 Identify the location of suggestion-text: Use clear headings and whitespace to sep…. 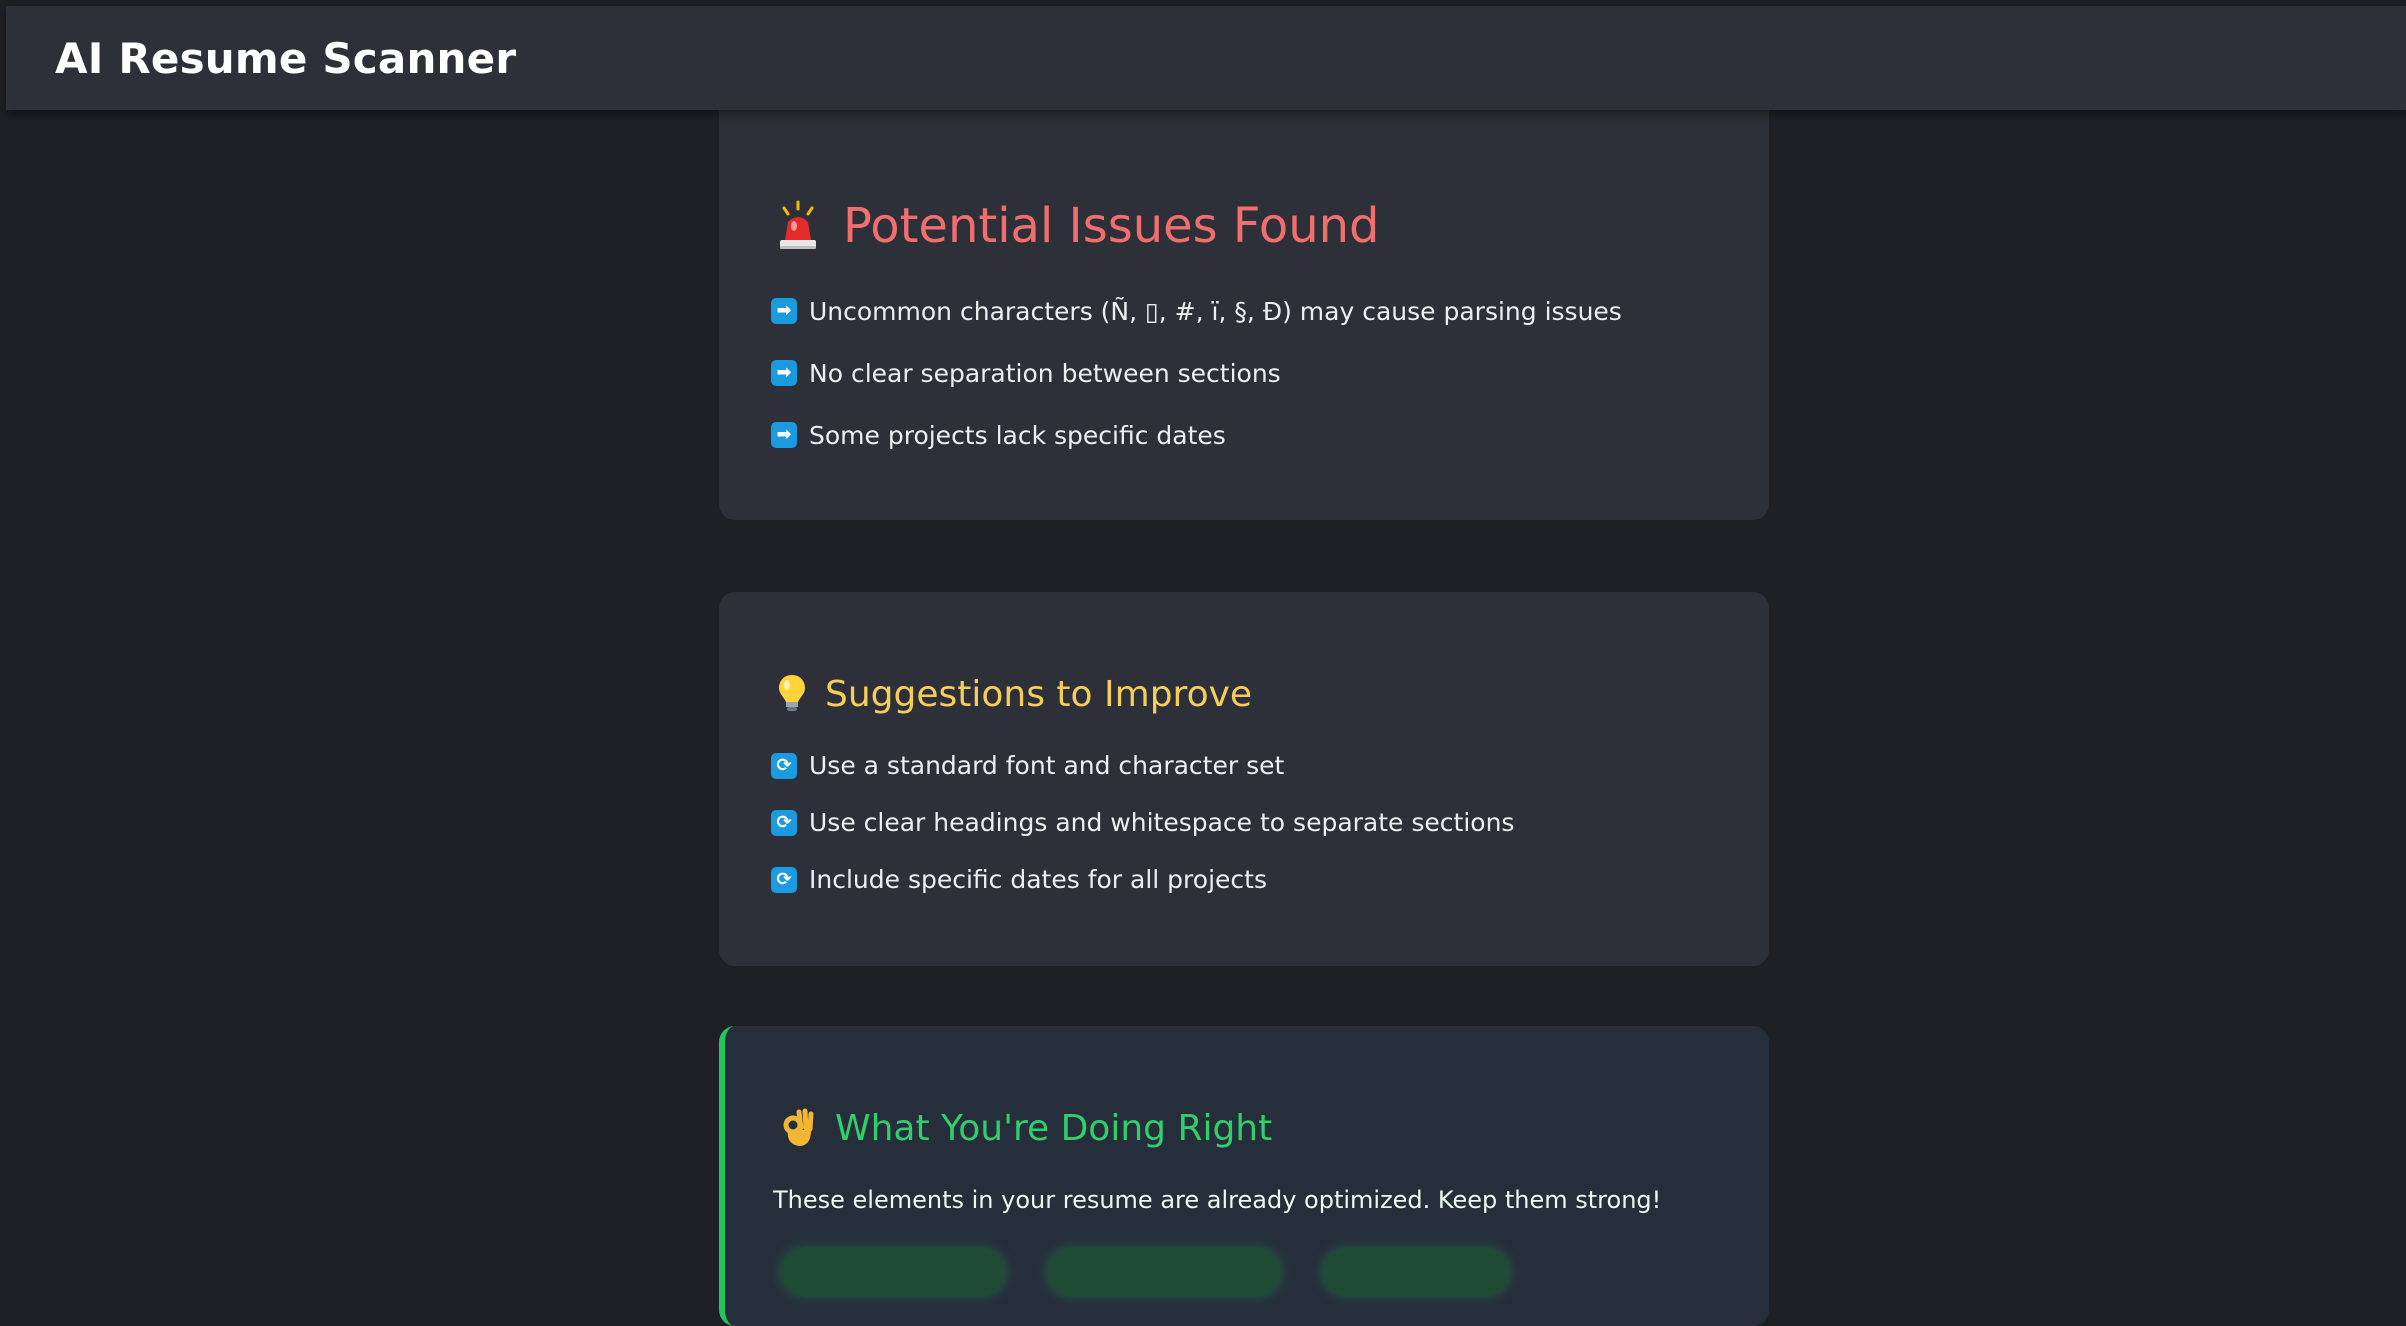
(1161, 822).